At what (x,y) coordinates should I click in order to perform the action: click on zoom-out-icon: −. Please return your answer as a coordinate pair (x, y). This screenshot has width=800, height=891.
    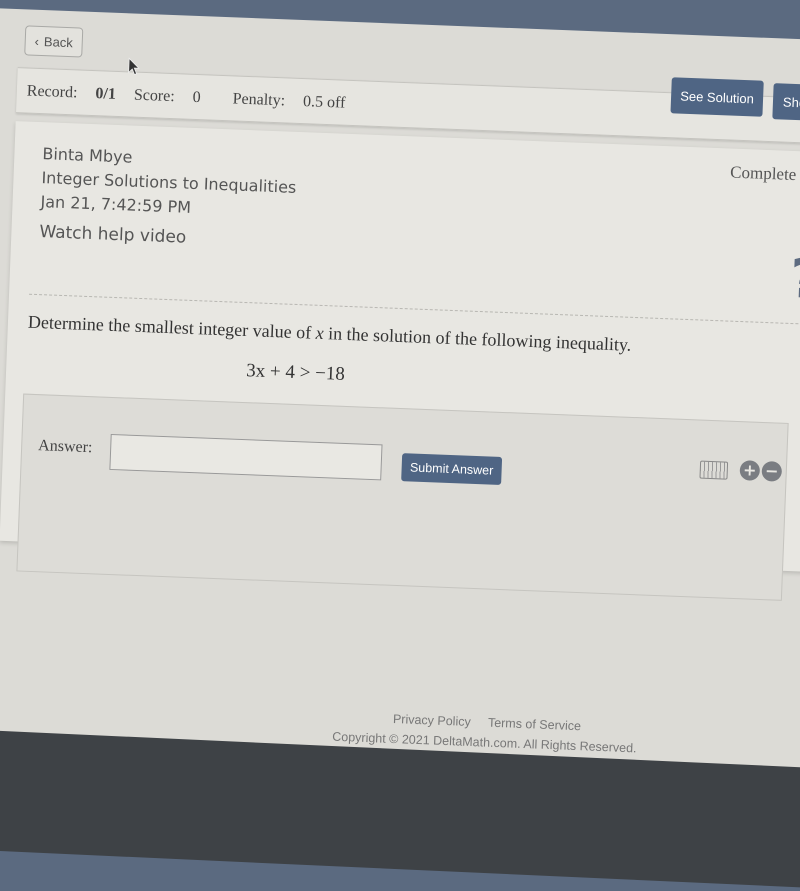
    Looking at the image, I should click on (772, 471).